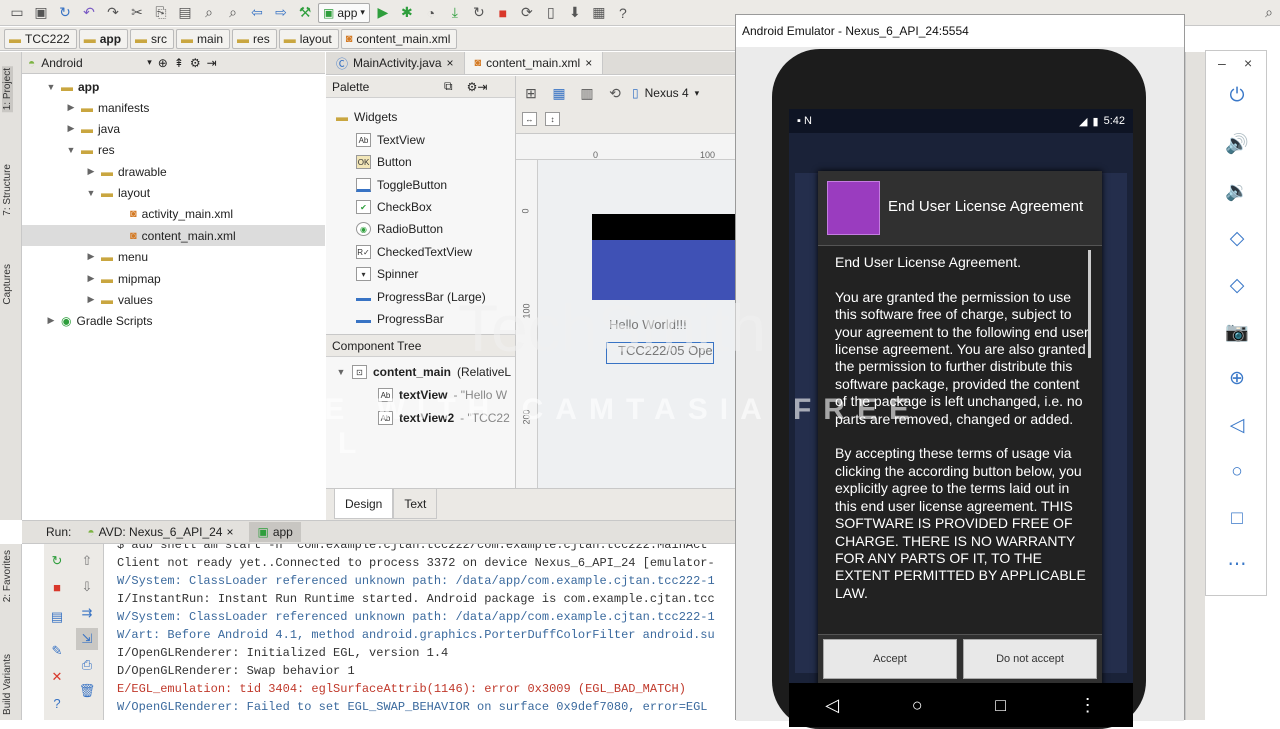 This screenshot has width=1280, height=729. I want to click on tab-content-main-xml: ◙ content_main.xml ×, so click(534, 63).